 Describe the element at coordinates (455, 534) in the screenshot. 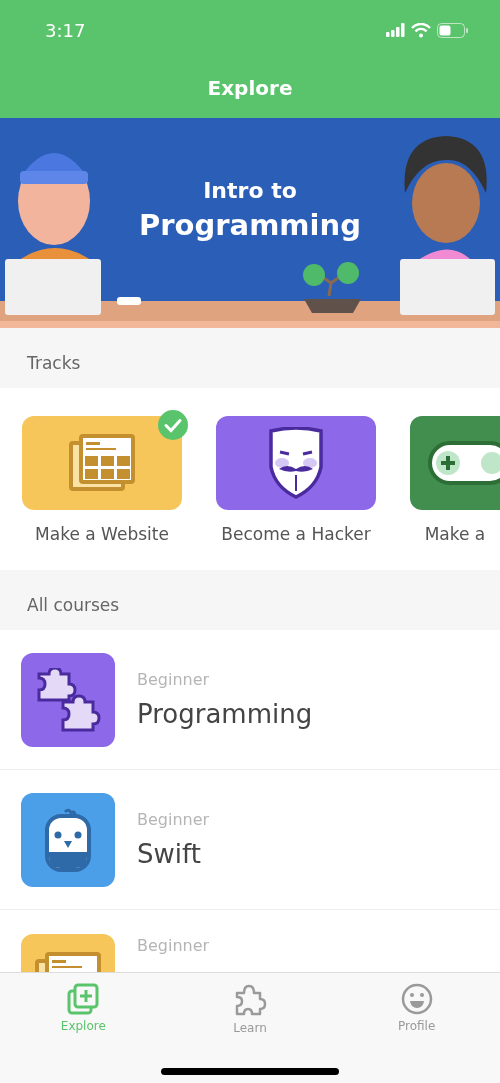

I see `track-title: Make a` at that location.